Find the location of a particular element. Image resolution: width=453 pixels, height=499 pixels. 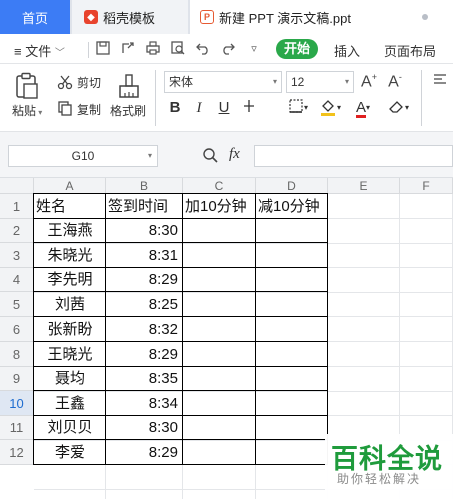

daoke-logo-icon: ◆ is located at coordinates (91, 17).